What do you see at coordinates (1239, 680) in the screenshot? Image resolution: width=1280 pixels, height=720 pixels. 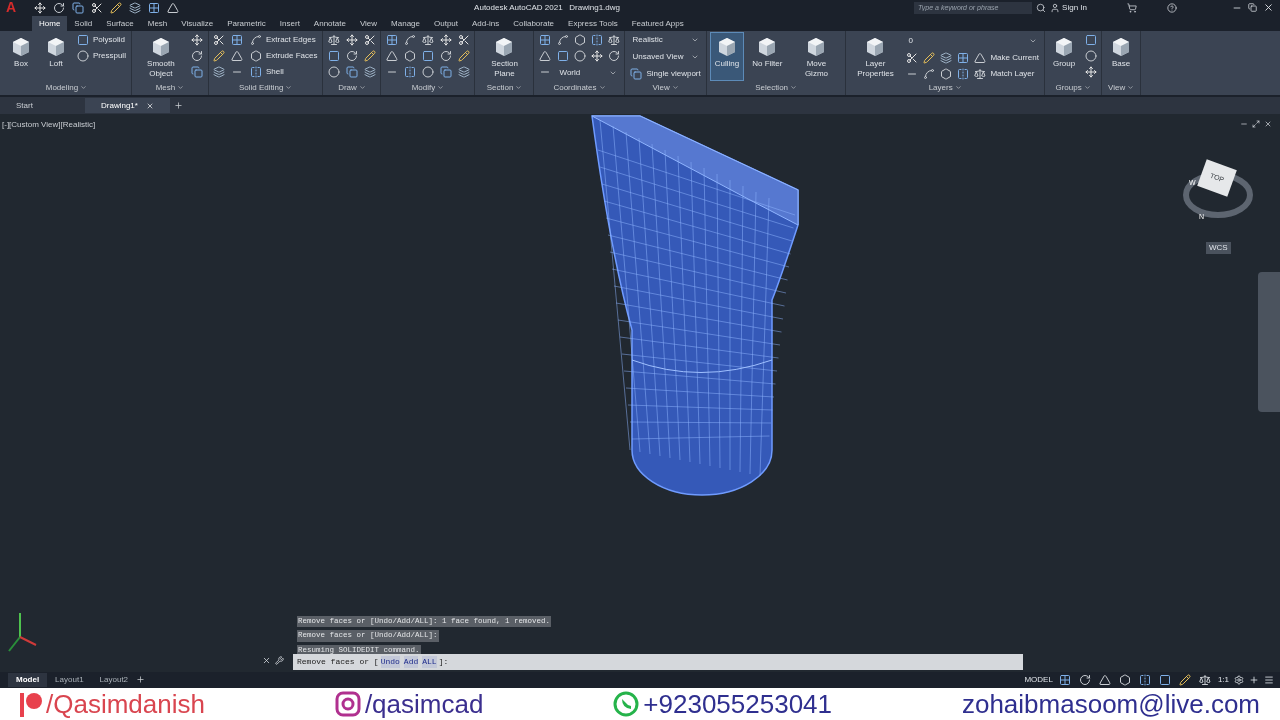 I see `settings-icon` at bounding box center [1239, 680].